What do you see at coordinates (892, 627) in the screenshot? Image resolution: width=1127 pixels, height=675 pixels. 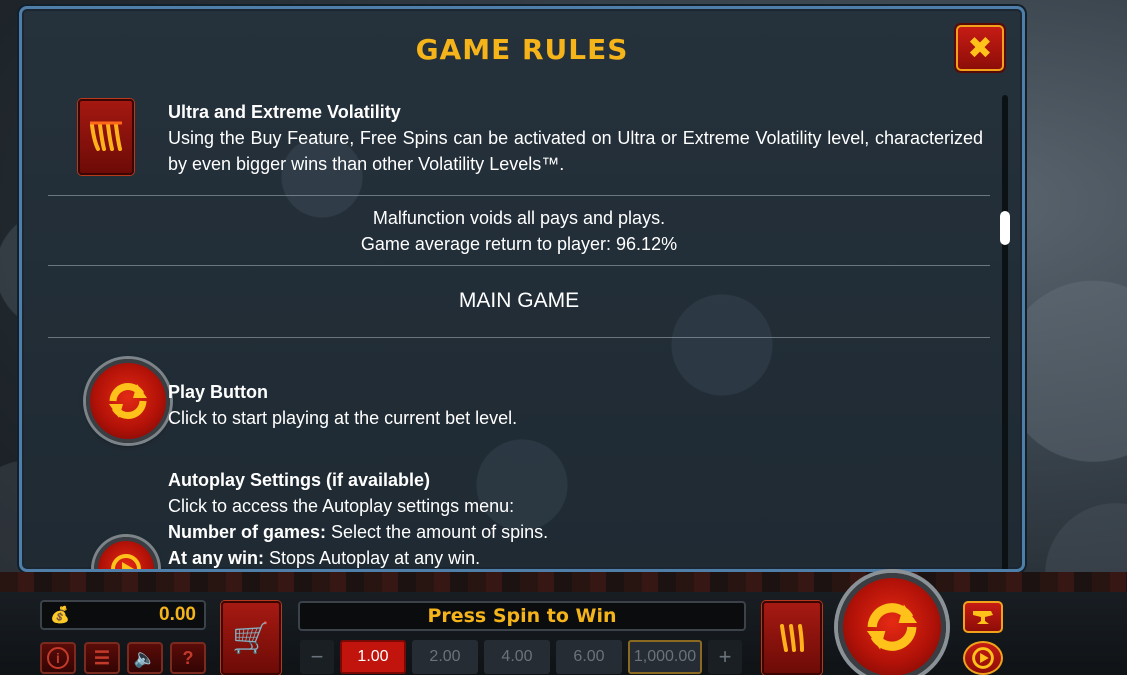 I see `spin-icon` at bounding box center [892, 627].